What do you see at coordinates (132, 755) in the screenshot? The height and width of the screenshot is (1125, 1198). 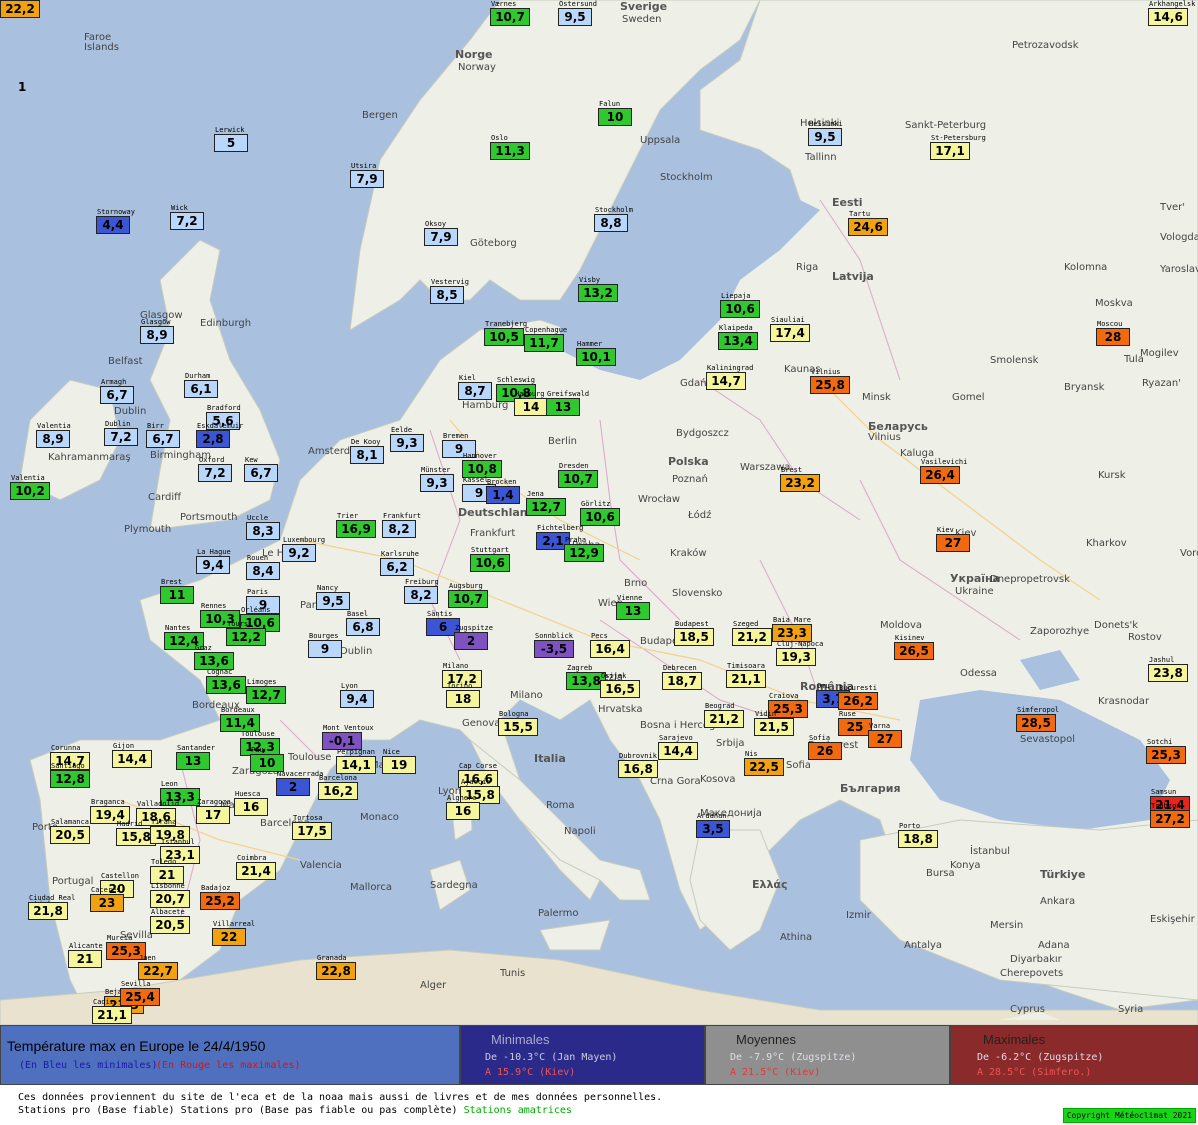 I see `station-marker: Gijon 14,4` at bounding box center [132, 755].